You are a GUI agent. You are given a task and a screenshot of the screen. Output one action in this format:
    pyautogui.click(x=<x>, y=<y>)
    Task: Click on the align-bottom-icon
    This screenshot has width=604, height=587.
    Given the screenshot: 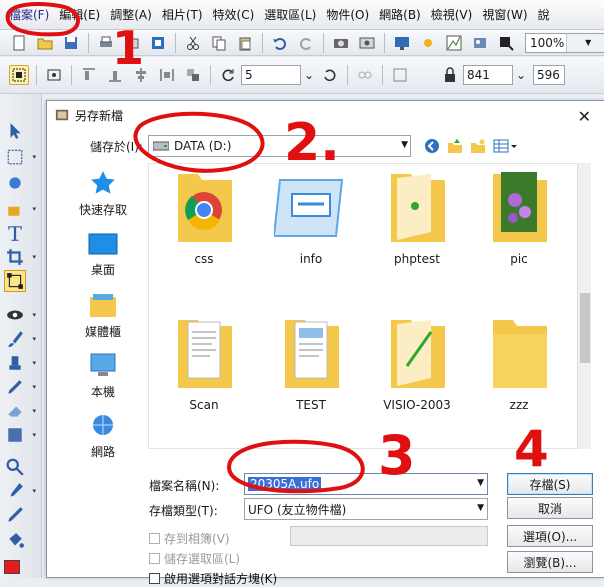 What is the action you would take?
    pyautogui.click(x=115, y=75)
    